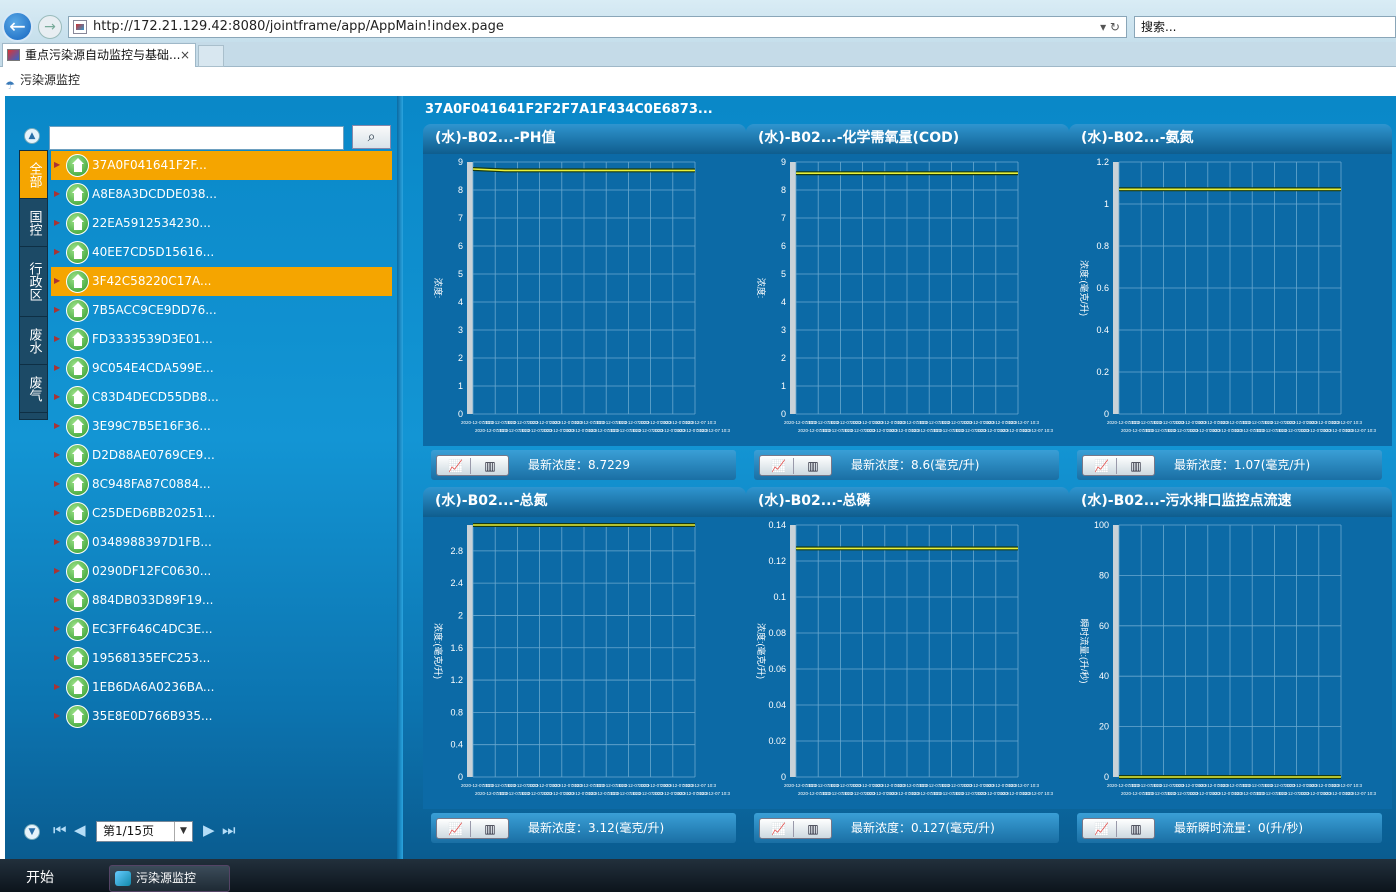 The image size is (1396, 892). Describe the element at coordinates (99, 55) in the screenshot. I see `browser-tab: 重点污染源自动监控与基础... ×` at that location.